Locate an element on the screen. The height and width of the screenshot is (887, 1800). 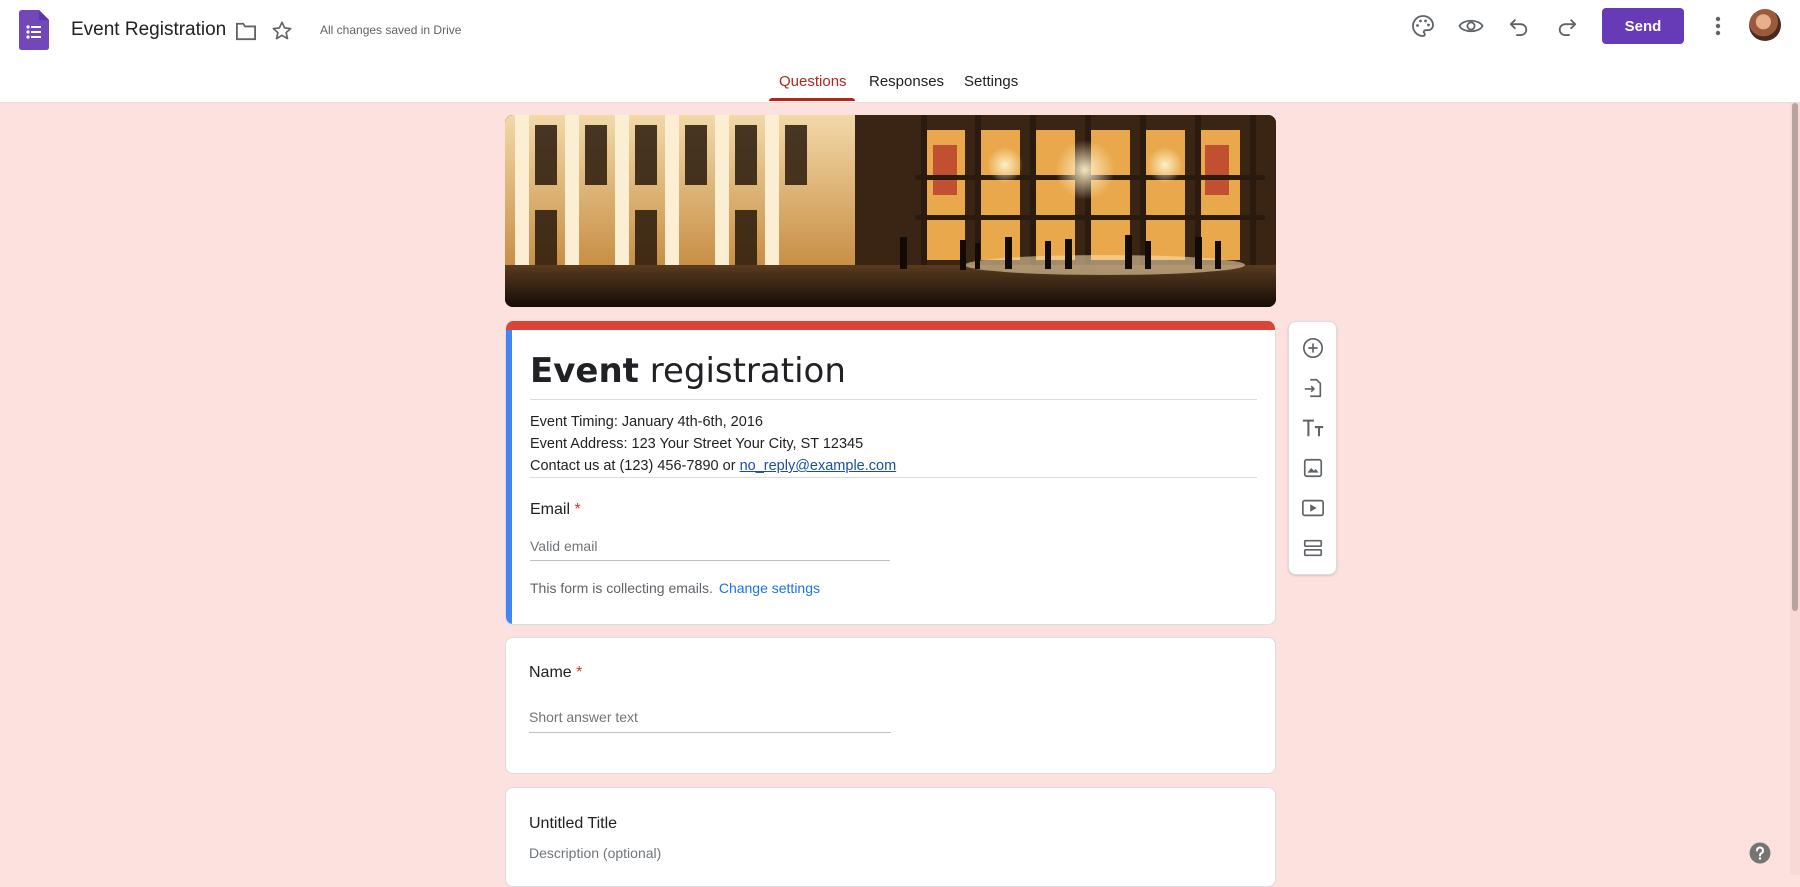
folder-icon is located at coordinates (246, 31).